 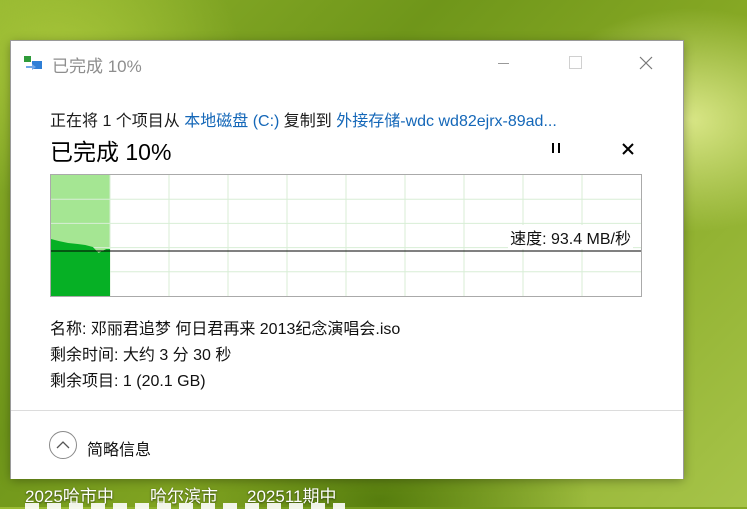 What do you see at coordinates (111, 152) in the screenshot?
I see `progress-heading: 已完成 10%` at bounding box center [111, 152].